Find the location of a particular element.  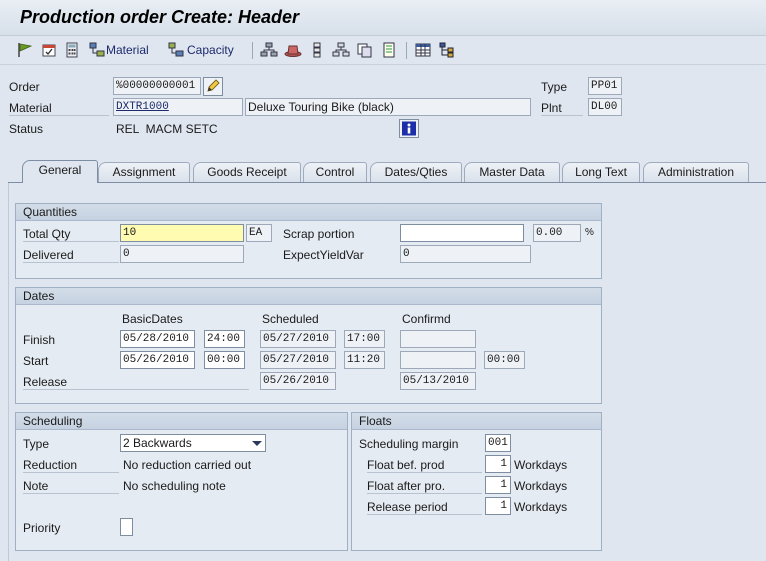

float-after-unit: Workdays is located at coordinates (541, 486).